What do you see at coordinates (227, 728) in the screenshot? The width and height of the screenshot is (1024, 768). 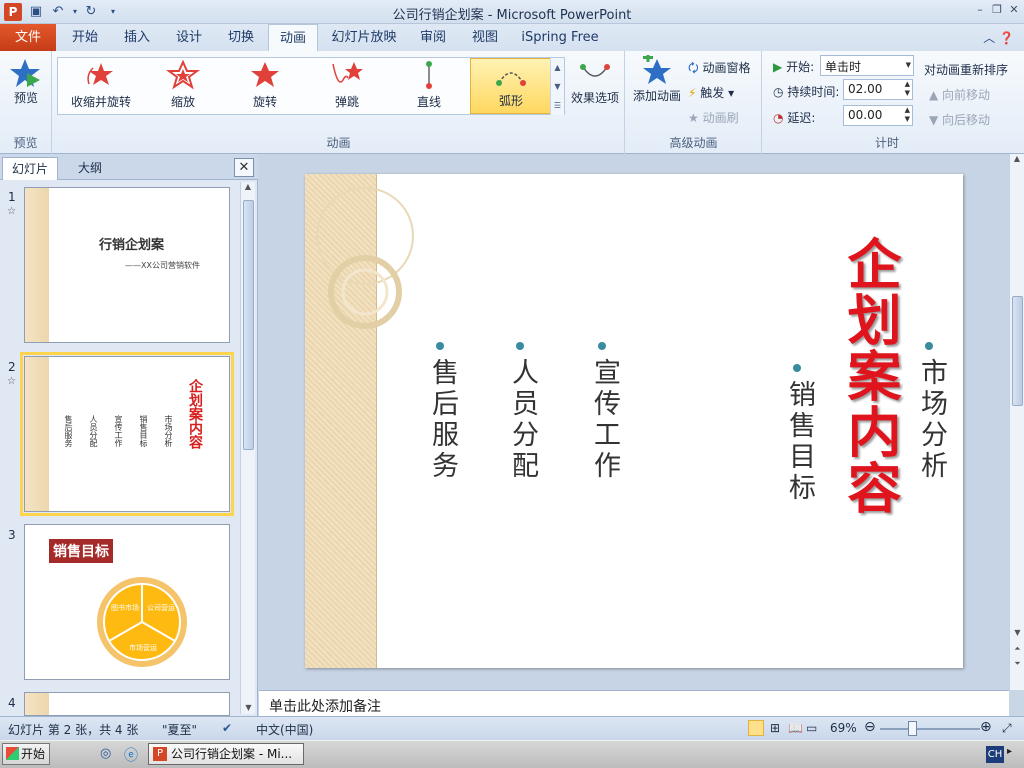 I see `proofing-icon: ✔` at bounding box center [227, 728].